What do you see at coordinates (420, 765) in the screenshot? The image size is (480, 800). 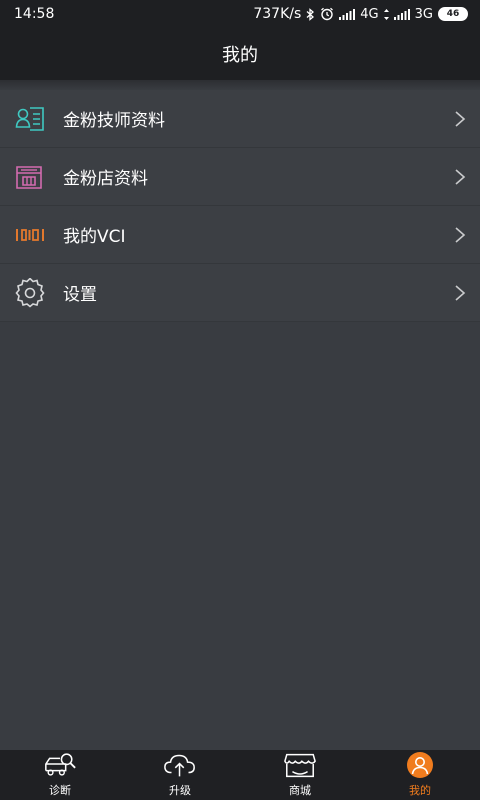 I see `user-icon` at bounding box center [420, 765].